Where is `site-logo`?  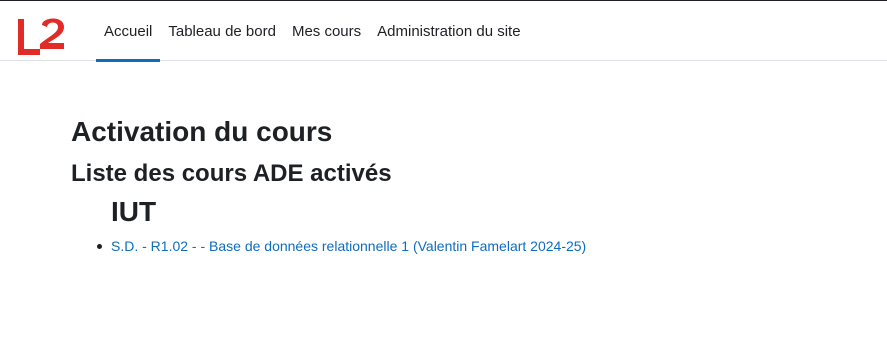 site-logo is located at coordinates (42, 37).